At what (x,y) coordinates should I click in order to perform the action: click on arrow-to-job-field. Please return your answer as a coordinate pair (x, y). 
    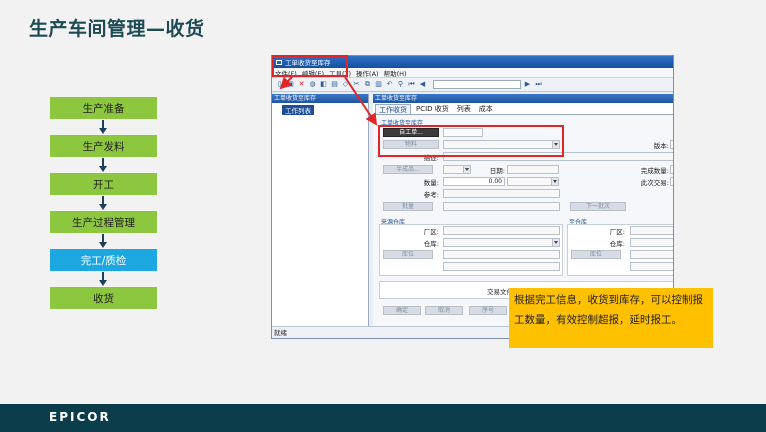
    Looking at the image, I should click on (361, 101).